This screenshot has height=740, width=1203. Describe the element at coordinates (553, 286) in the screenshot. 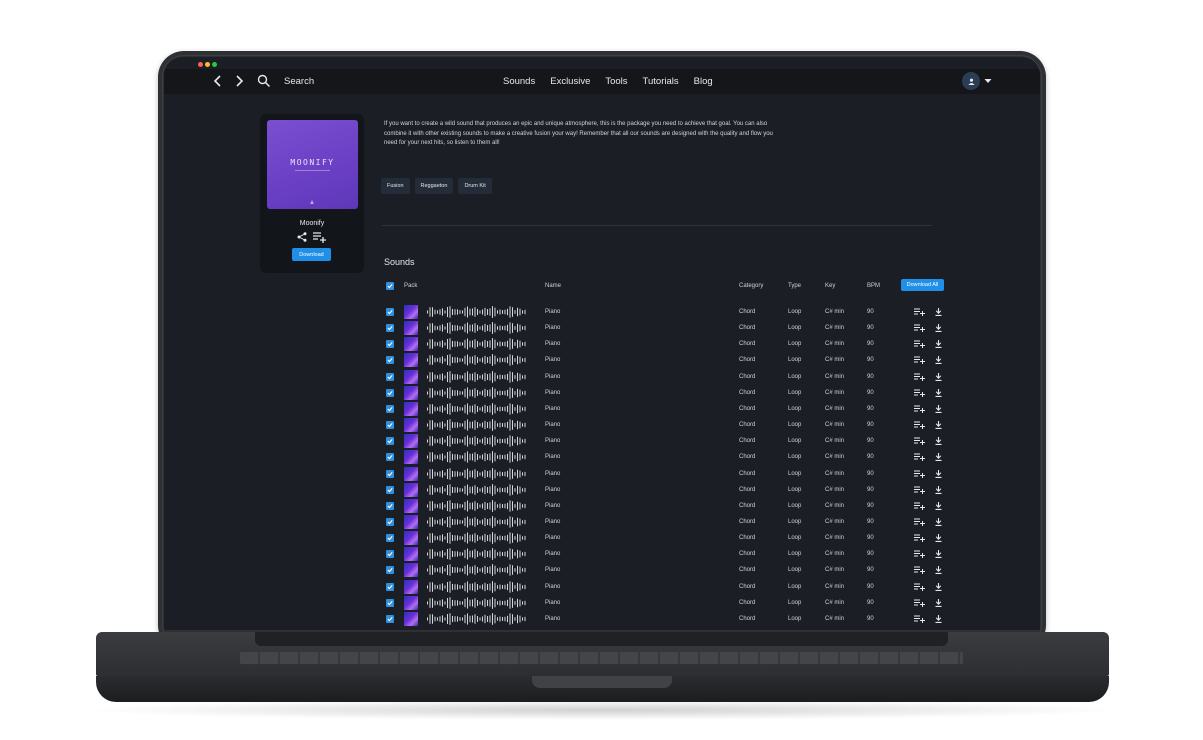

I see `column-header-name: Name` at that location.